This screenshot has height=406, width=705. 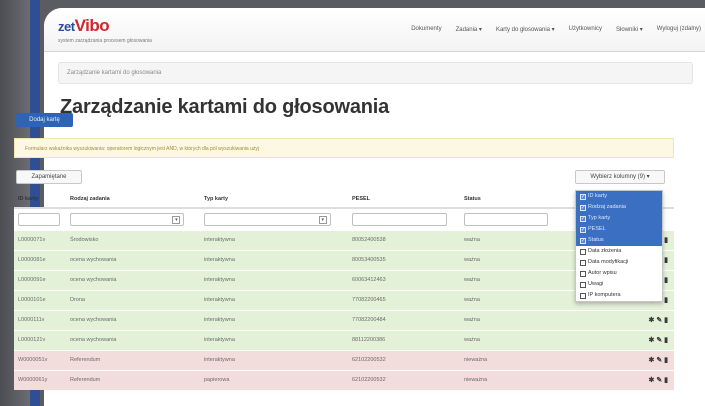 What do you see at coordinates (40, 319) in the screenshot?
I see `cell-id: L0000111v` at bounding box center [40, 319].